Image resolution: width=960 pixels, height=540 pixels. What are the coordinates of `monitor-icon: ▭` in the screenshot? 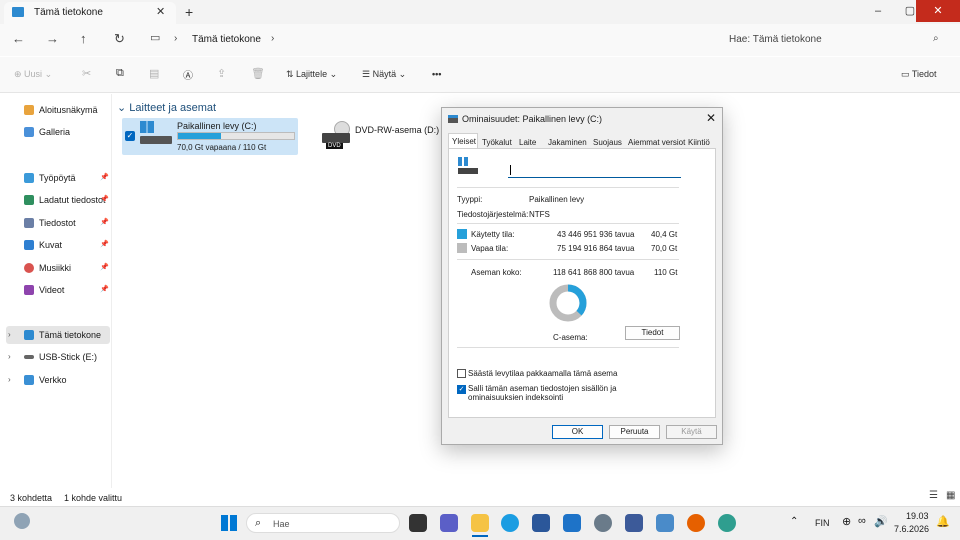 It's located at (155, 37).